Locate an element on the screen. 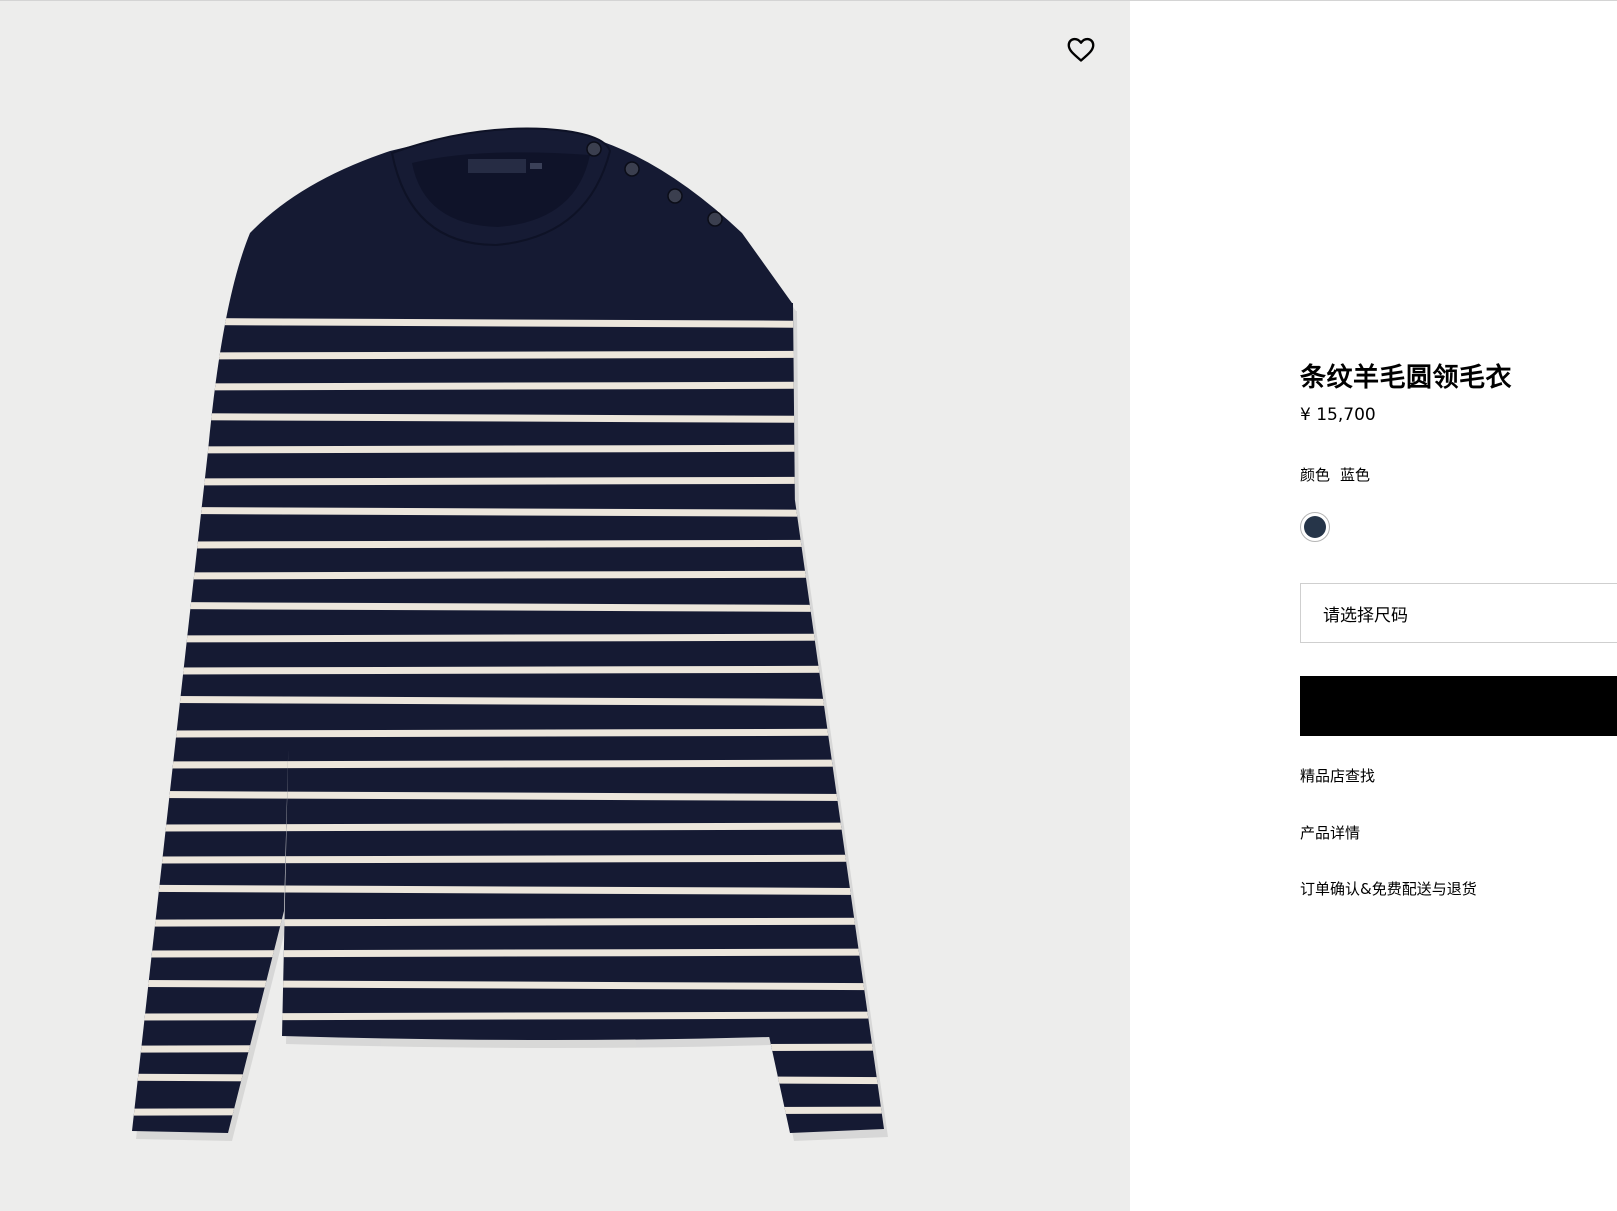 The width and height of the screenshot is (1617, 1211). find-boutique-link: 精品店查找 is located at coordinates (1337, 775).